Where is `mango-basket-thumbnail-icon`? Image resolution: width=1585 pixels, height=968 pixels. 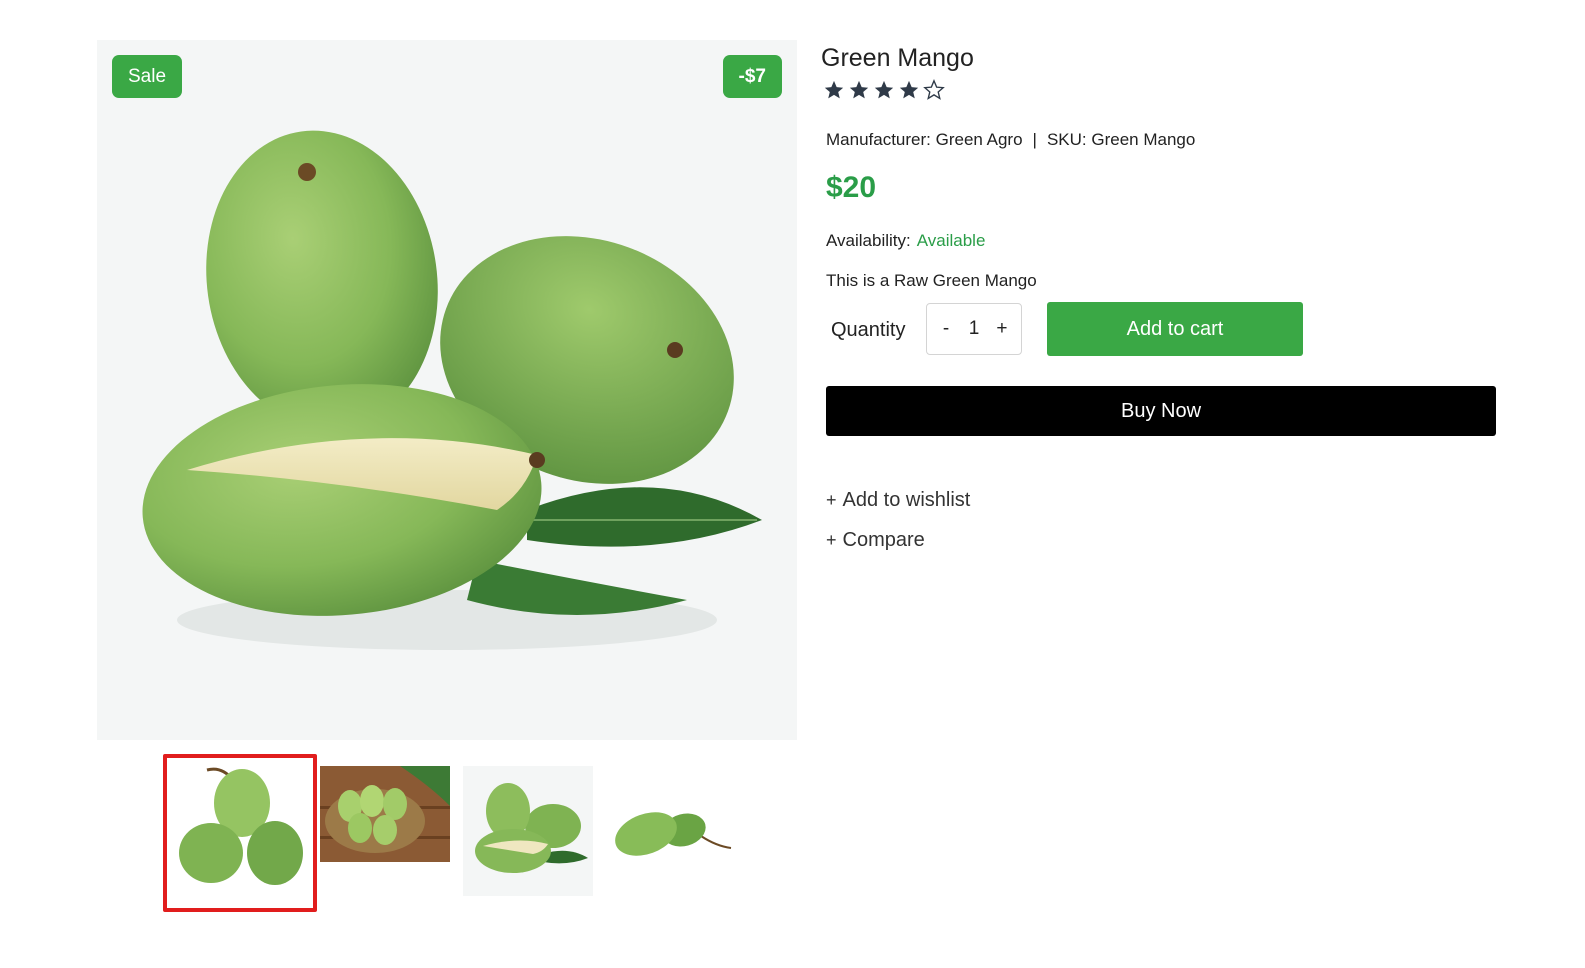
mango-basket-thumbnail-icon is located at coordinates (385, 814).